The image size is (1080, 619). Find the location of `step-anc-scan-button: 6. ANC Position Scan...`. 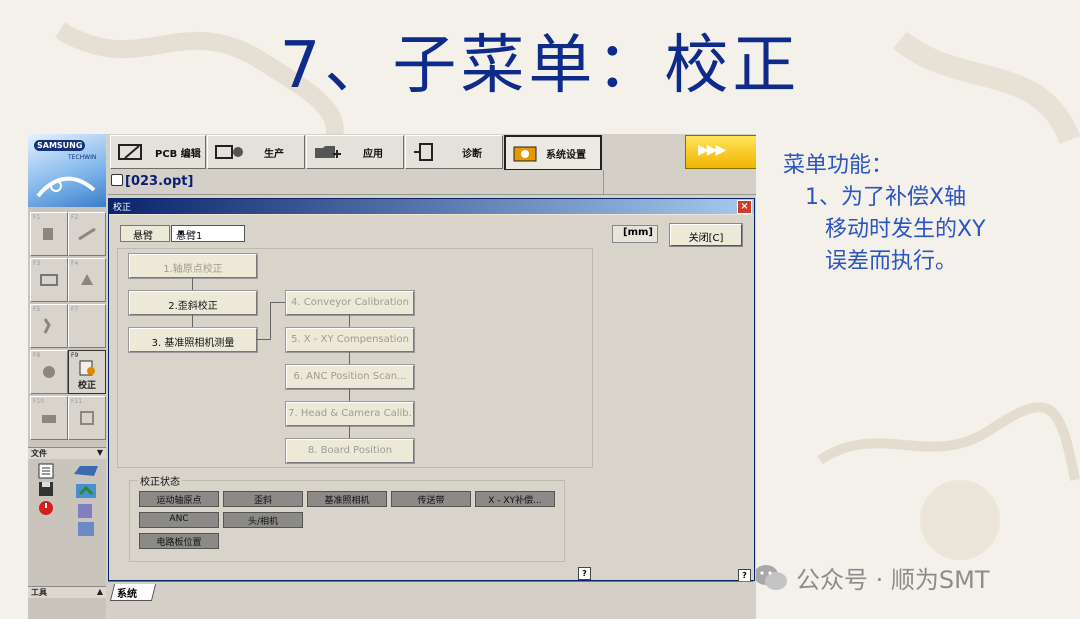

step-anc-scan-button: 6. ANC Position Scan... is located at coordinates (350, 377).